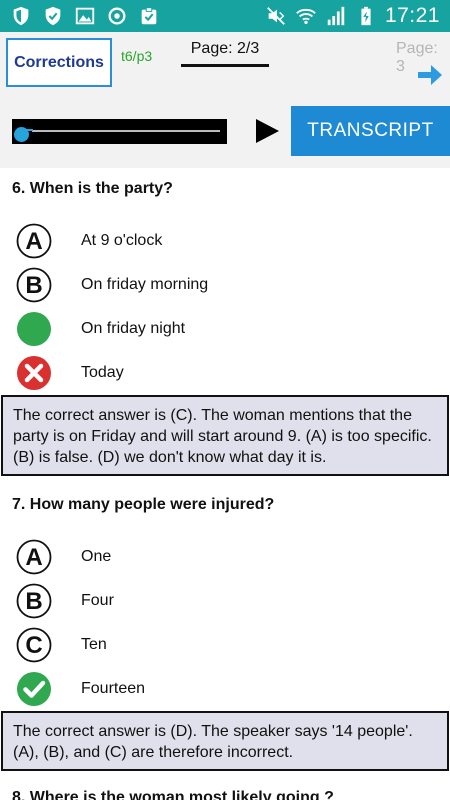 The width and height of the screenshot is (450, 800). Describe the element at coordinates (117, 16) in the screenshot. I see `sync-icon` at that location.